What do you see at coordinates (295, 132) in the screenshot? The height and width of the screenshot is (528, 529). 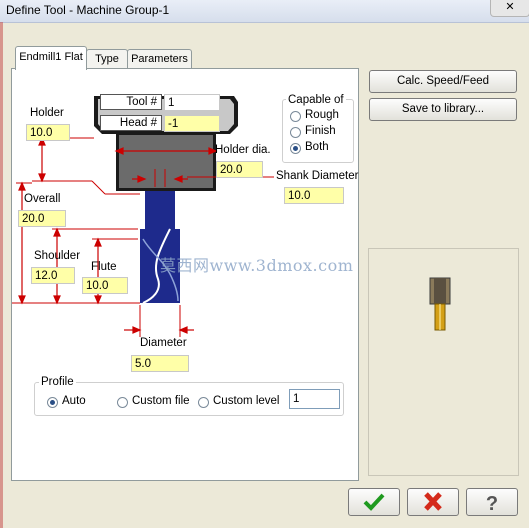 I see `finish-radio` at bounding box center [295, 132].